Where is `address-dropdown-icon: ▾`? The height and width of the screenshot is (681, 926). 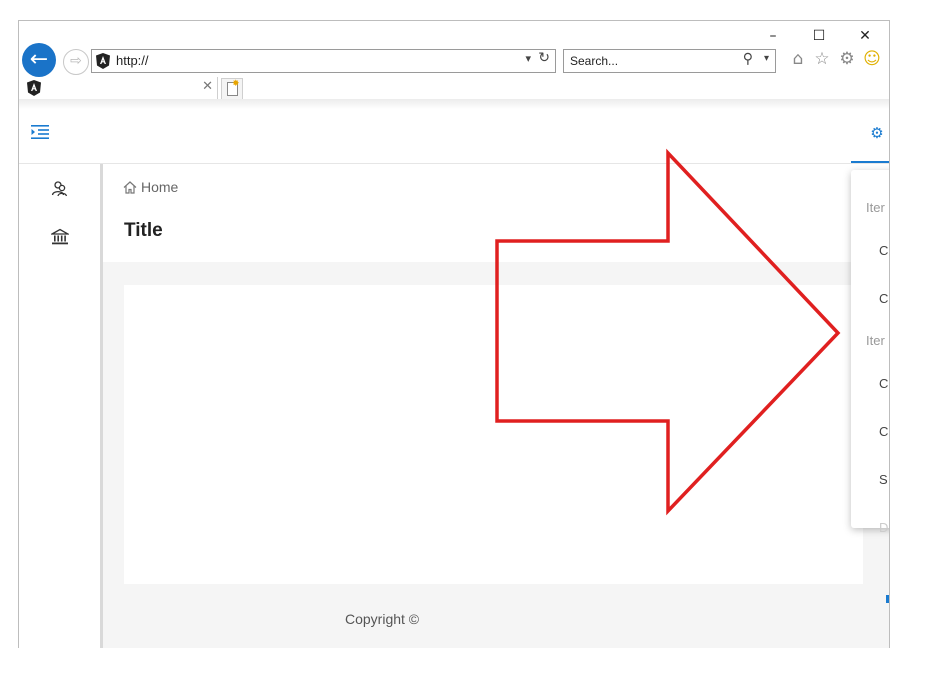 address-dropdown-icon: ▾ is located at coordinates (528, 58).